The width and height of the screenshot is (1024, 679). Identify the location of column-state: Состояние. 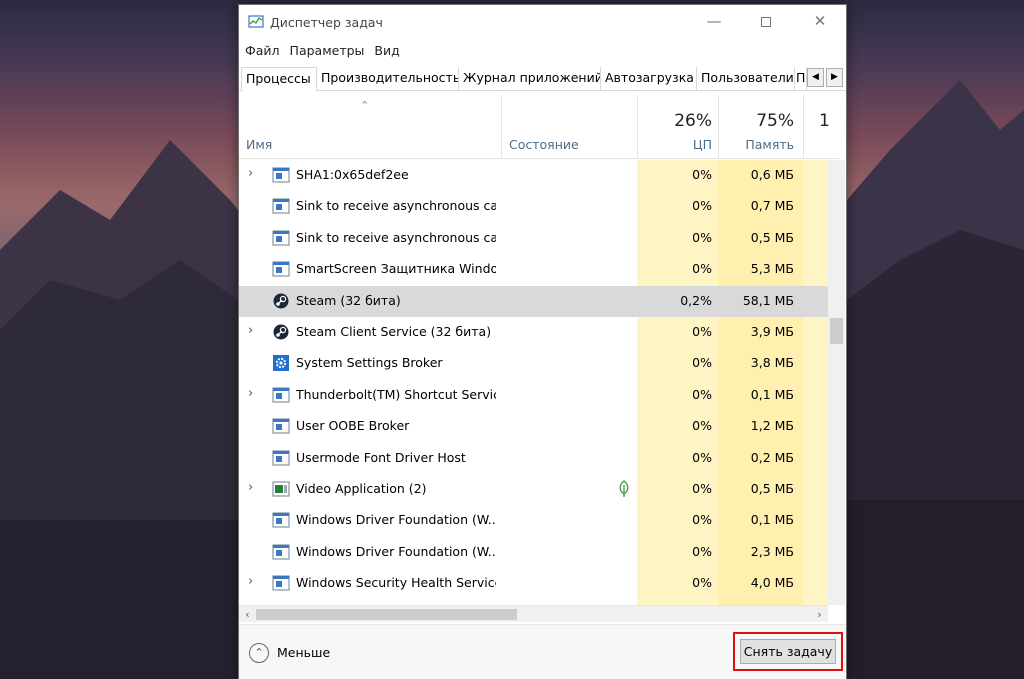
(544, 144).